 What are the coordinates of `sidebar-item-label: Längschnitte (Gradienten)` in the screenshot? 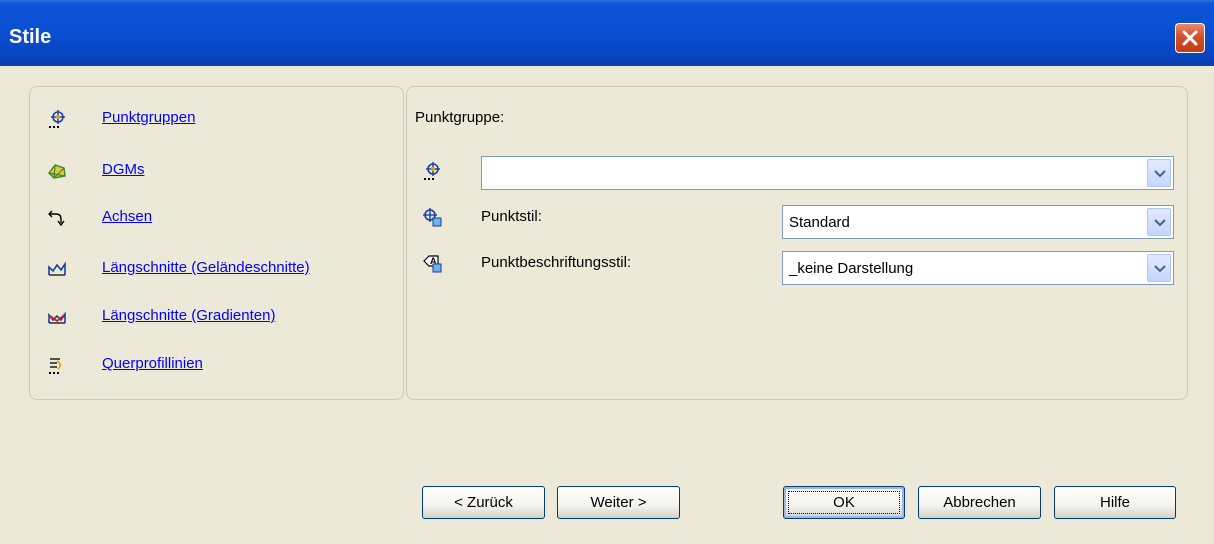 It's located at (188, 315).